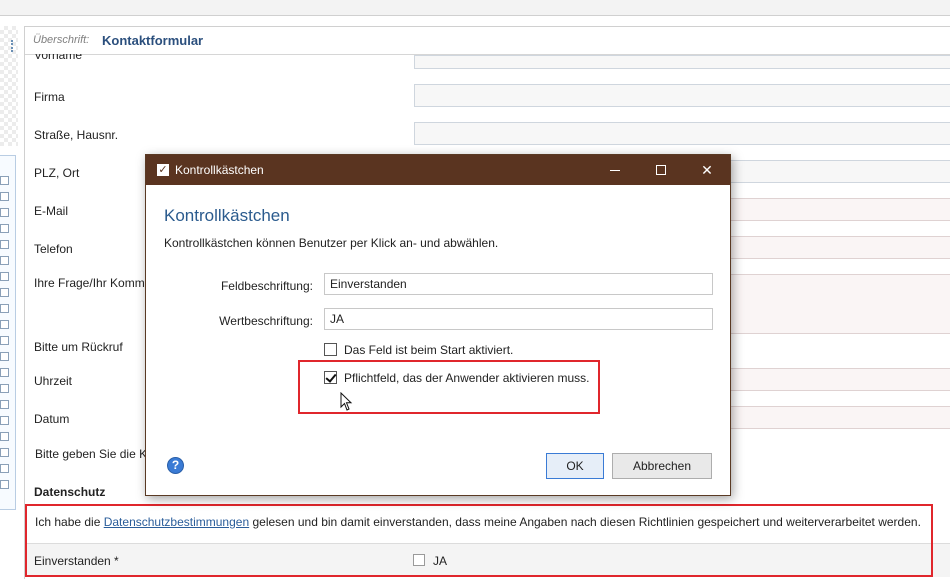 Image resolution: width=950 pixels, height=579 pixels. I want to click on mouse-cursor-icon, so click(346, 401).